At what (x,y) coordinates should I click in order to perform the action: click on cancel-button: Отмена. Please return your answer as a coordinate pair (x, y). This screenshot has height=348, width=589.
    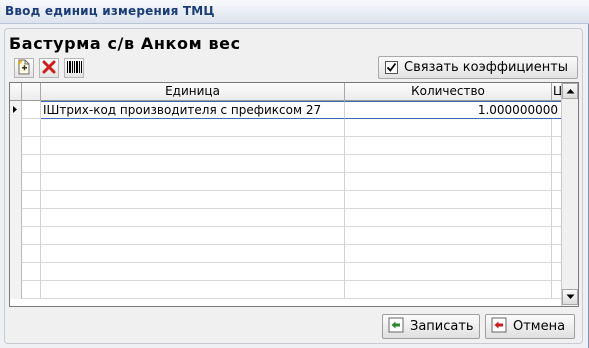
    Looking at the image, I should click on (530, 326).